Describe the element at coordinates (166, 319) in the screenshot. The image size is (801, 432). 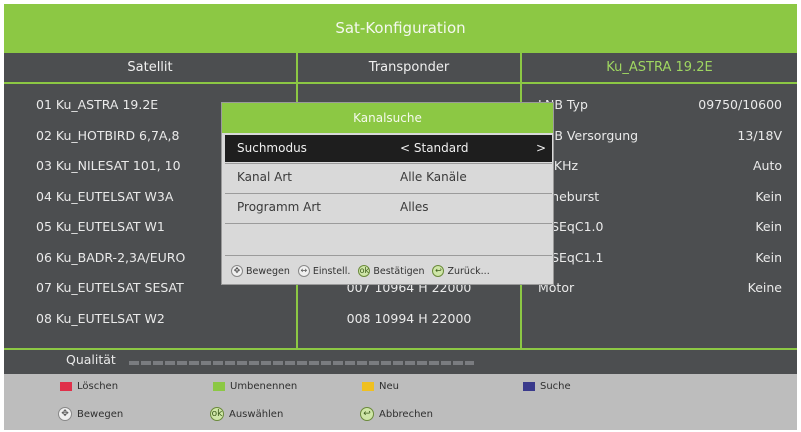
I see `satellite-item: 08 Ku_EUTELSAT W2` at that location.